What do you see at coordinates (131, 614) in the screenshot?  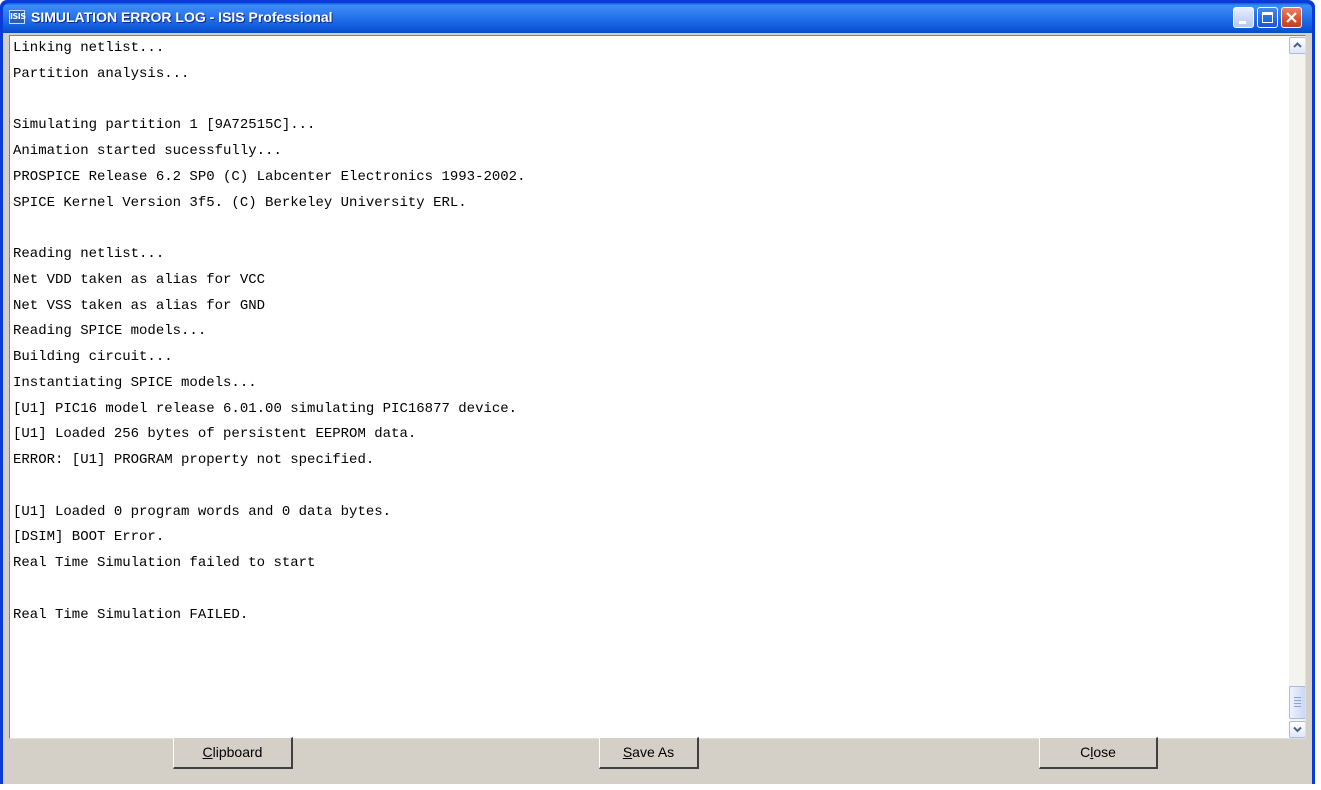 I see `log-line: Real Time Simulation FAILED.` at bounding box center [131, 614].